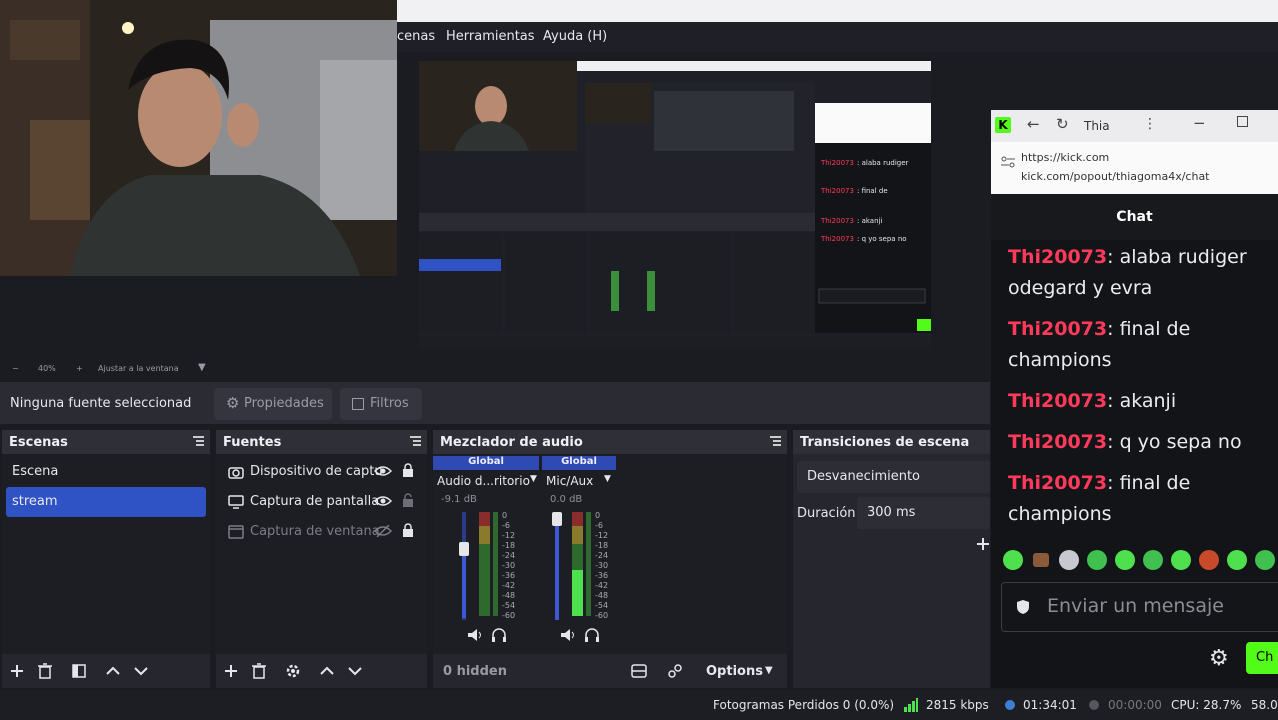  I want to click on mixer-header: Mezclador de audio, so click(610, 442).